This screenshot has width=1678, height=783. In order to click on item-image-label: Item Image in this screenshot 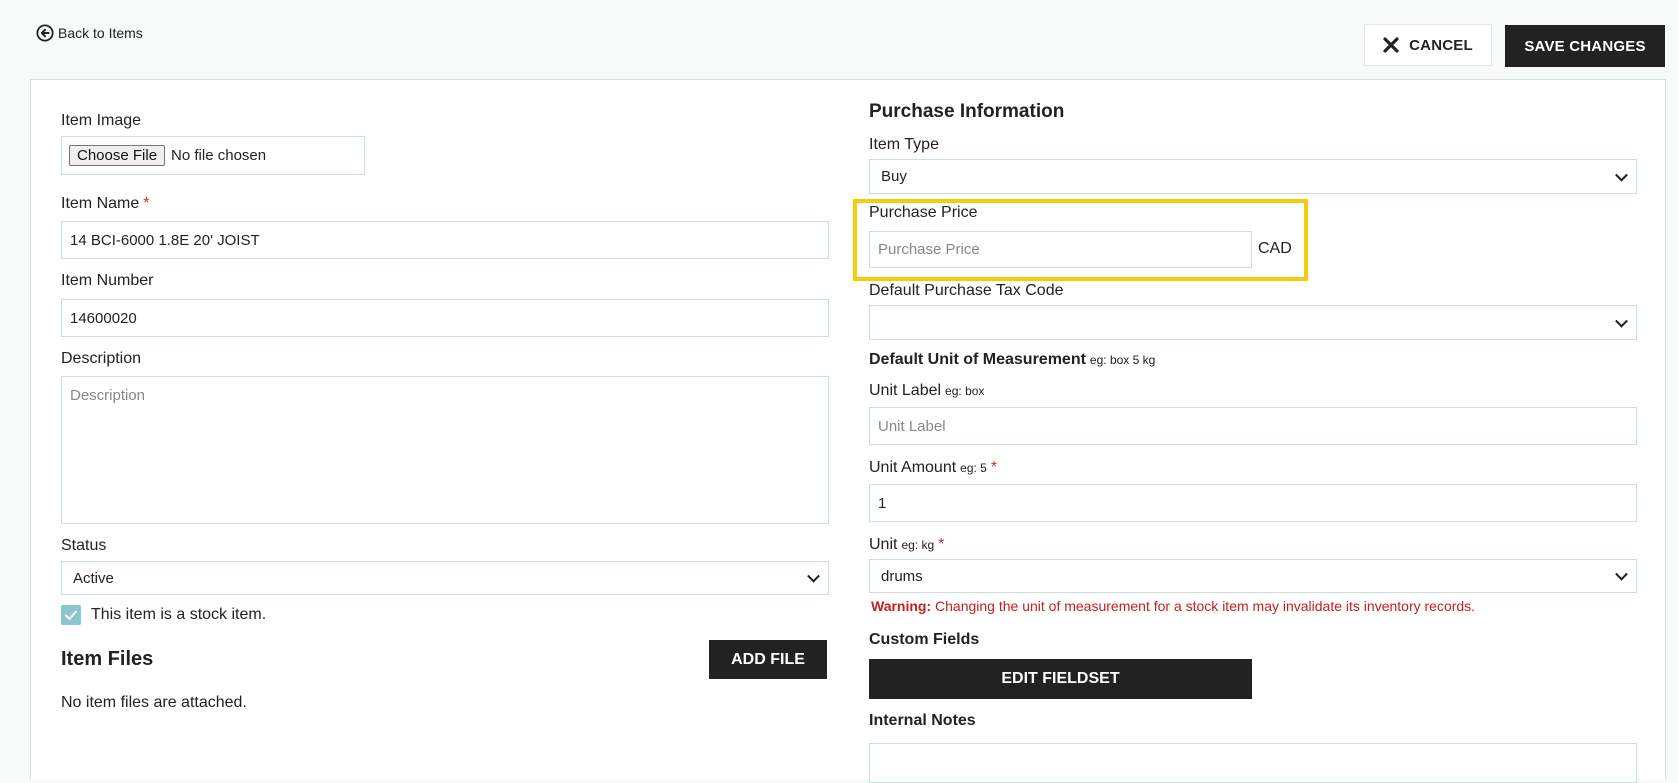, I will do `click(101, 120)`.